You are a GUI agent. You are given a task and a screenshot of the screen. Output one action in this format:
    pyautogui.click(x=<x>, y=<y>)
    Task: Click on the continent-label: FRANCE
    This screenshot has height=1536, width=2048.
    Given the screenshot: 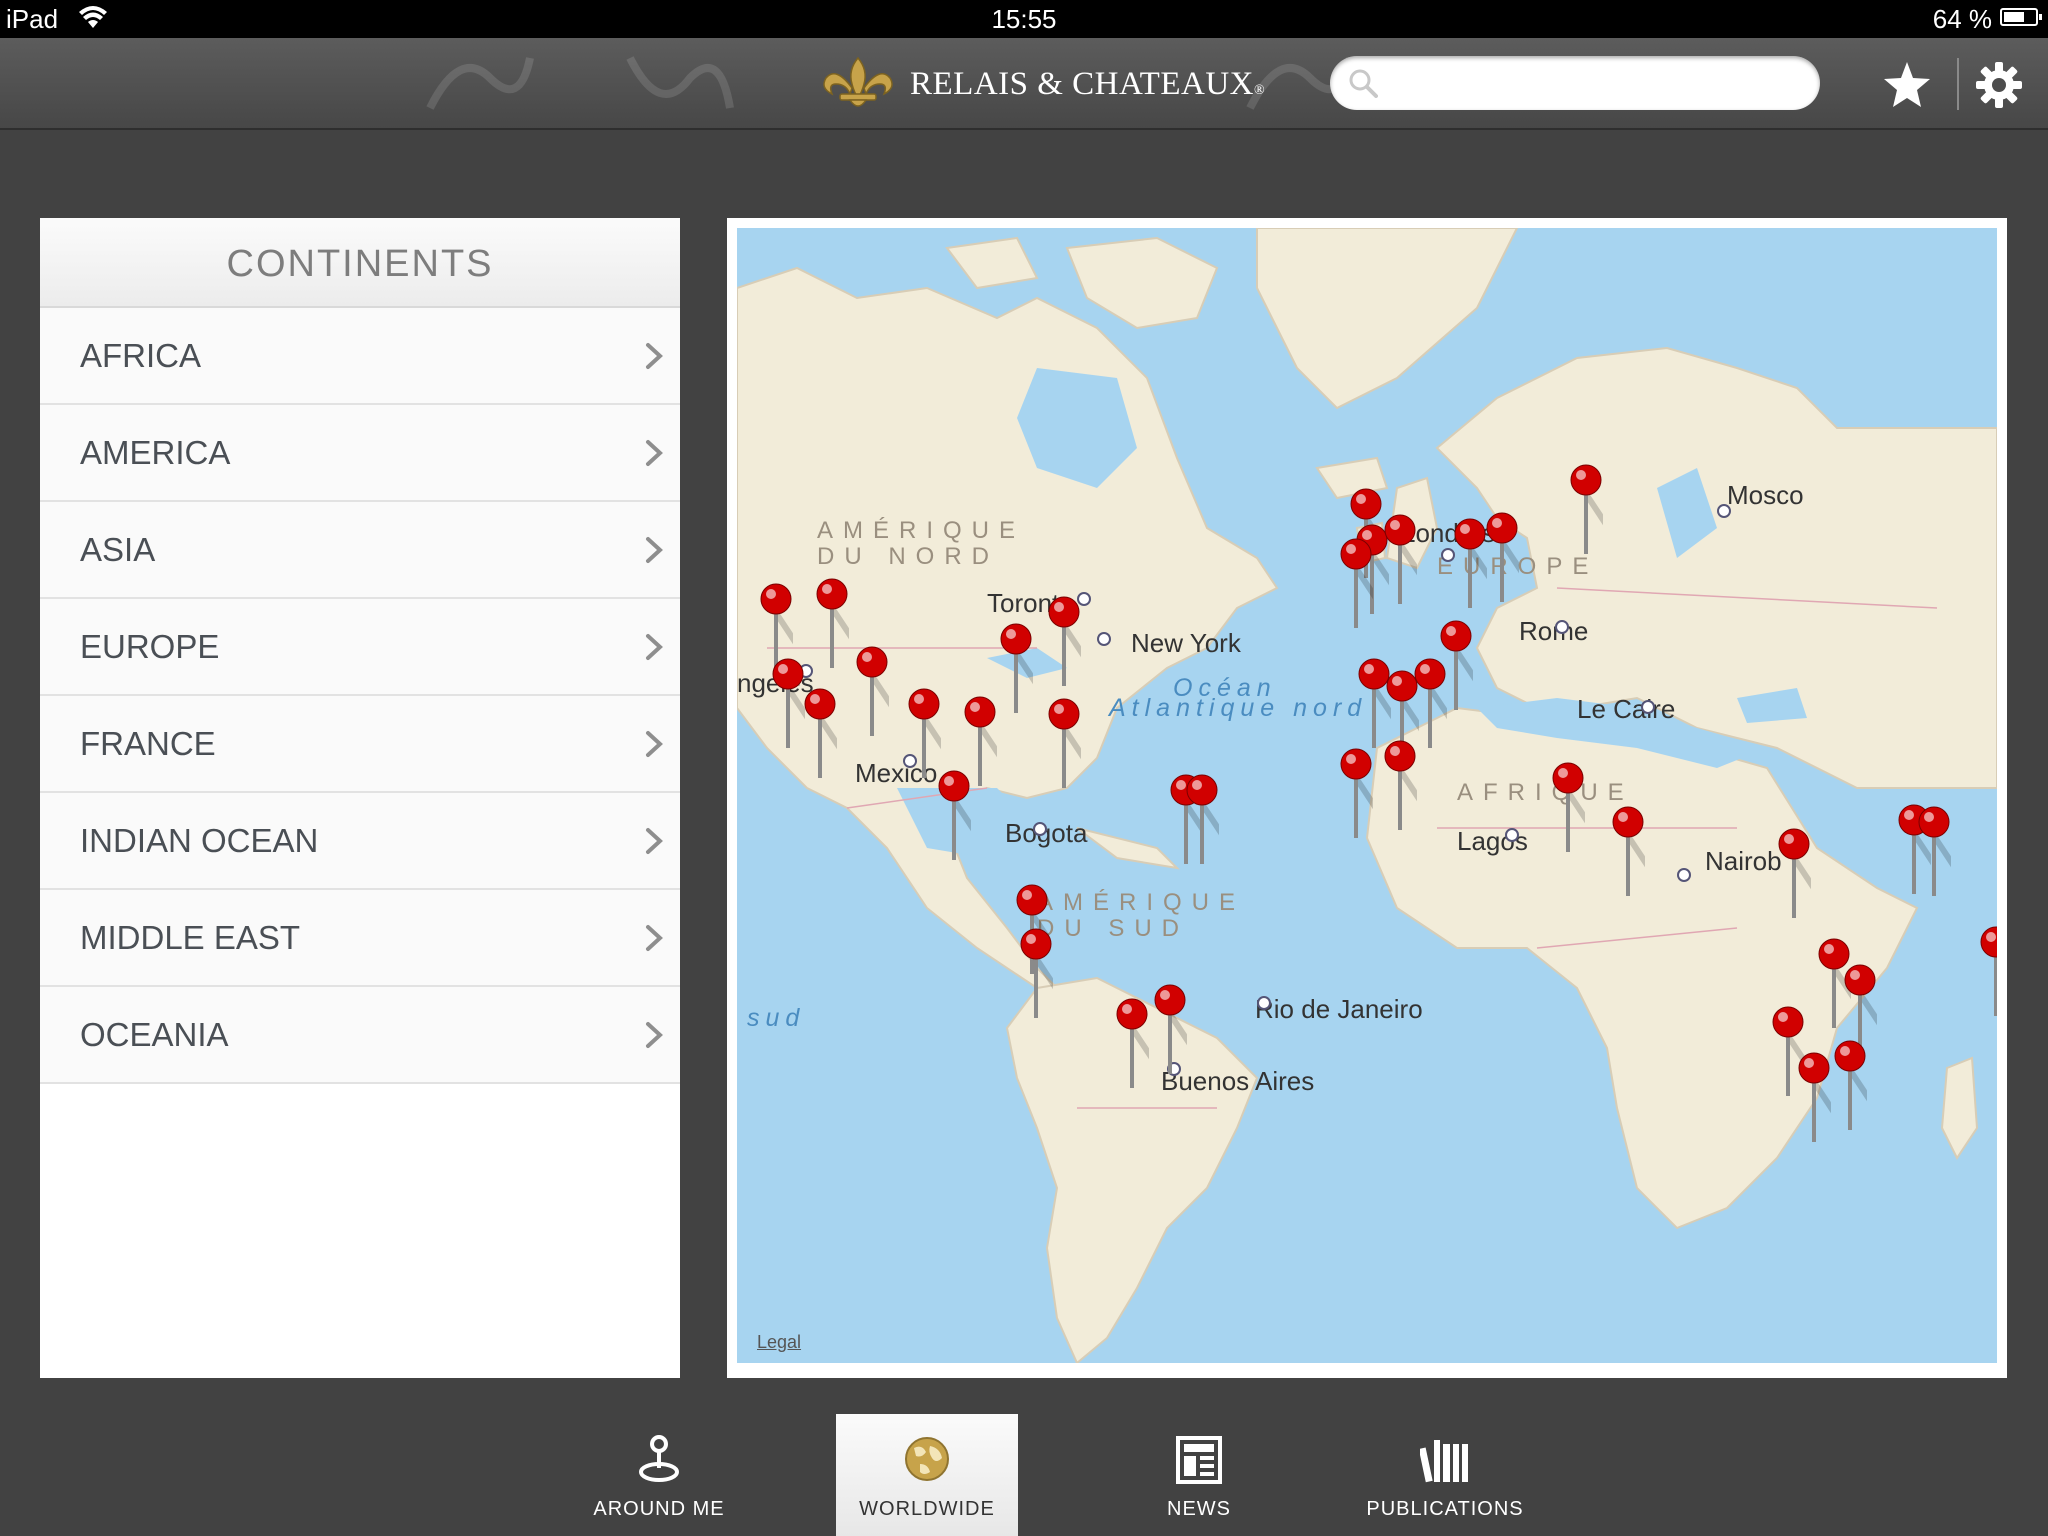 What is the action you would take?
    pyautogui.click(x=148, y=743)
    